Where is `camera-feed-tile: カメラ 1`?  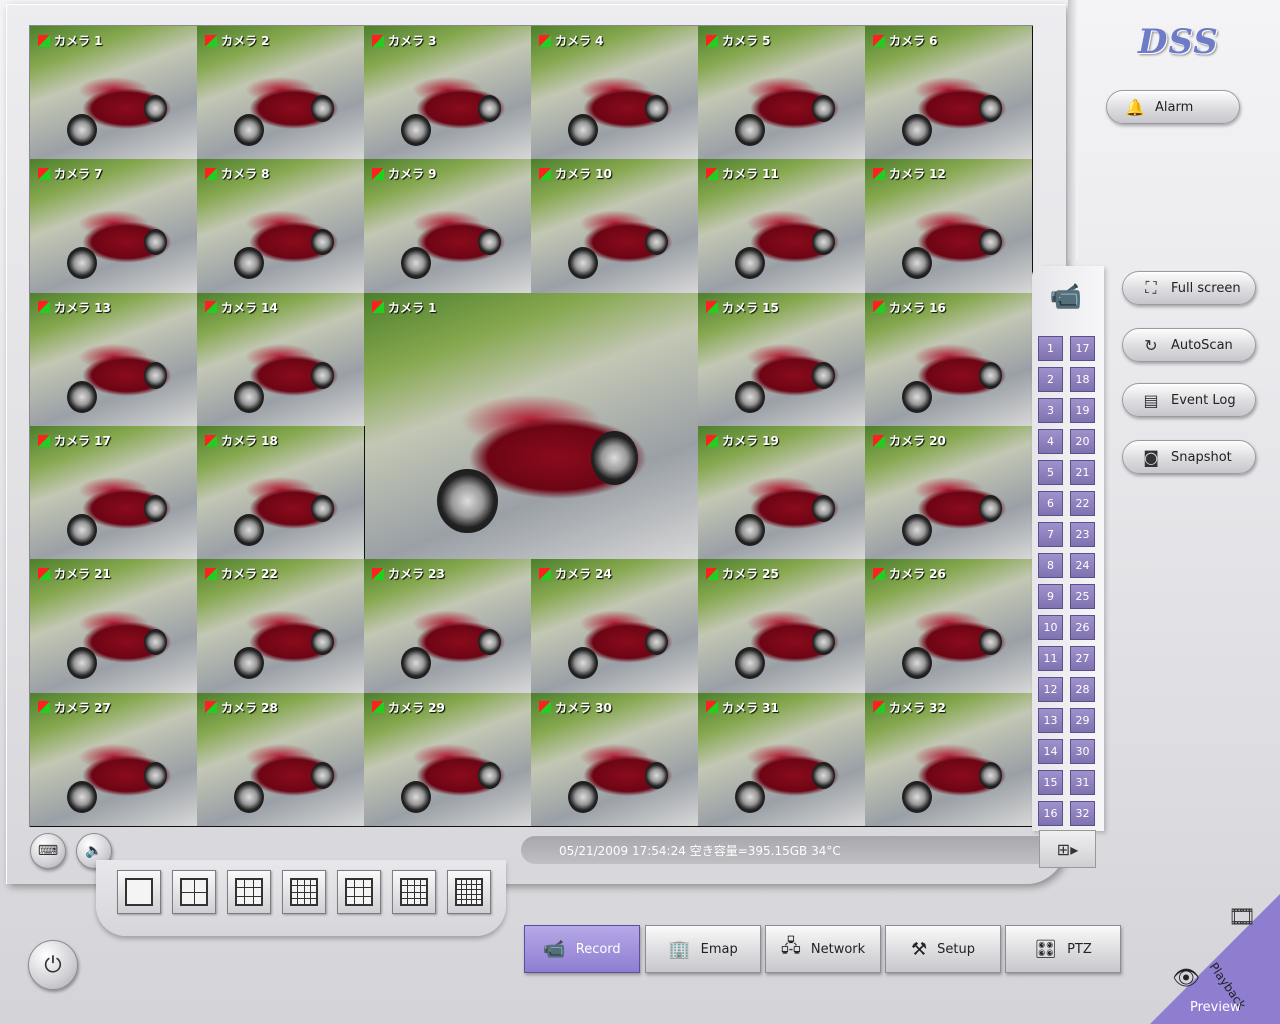
camera-feed-tile: カメラ 1 is located at coordinates (114, 93).